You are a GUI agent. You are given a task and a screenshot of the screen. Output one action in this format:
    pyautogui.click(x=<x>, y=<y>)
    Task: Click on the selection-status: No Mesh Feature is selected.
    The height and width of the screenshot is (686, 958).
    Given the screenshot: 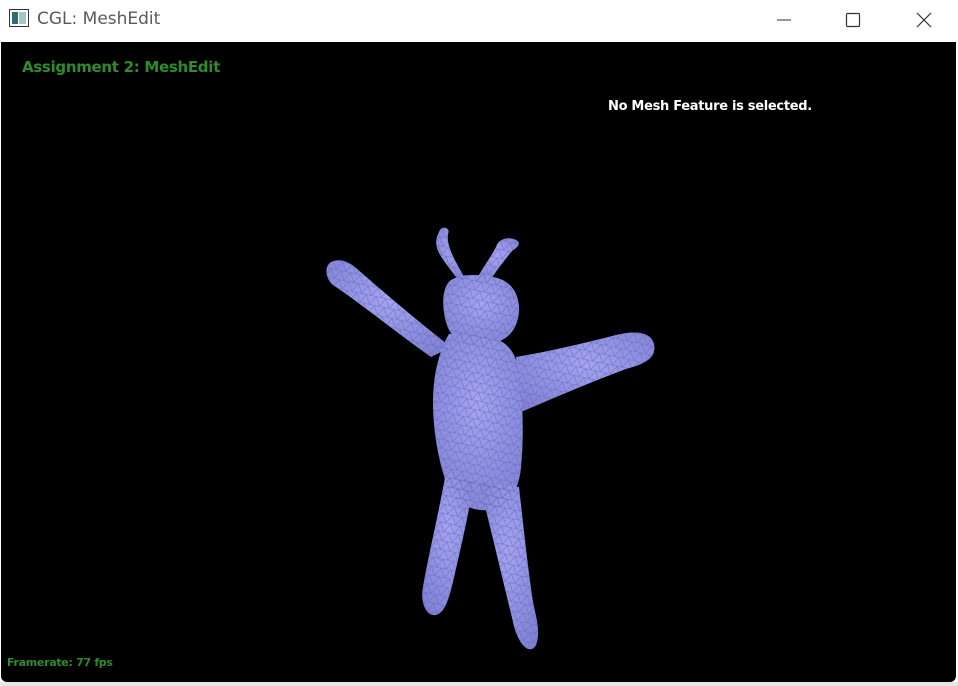 What is the action you would take?
    pyautogui.click(x=710, y=106)
    